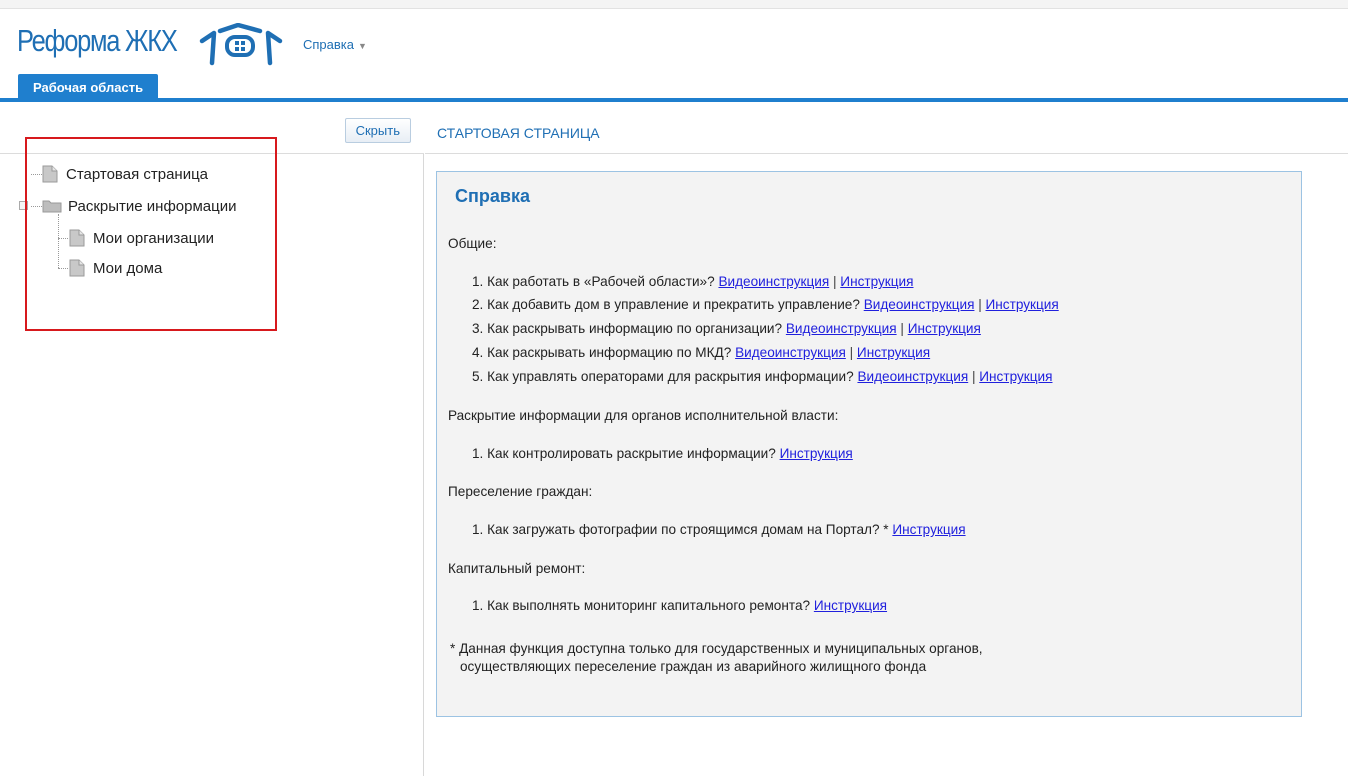 The height and width of the screenshot is (776, 1348). What do you see at coordinates (478, 352) in the screenshot?
I see `item-number: 4.` at bounding box center [478, 352].